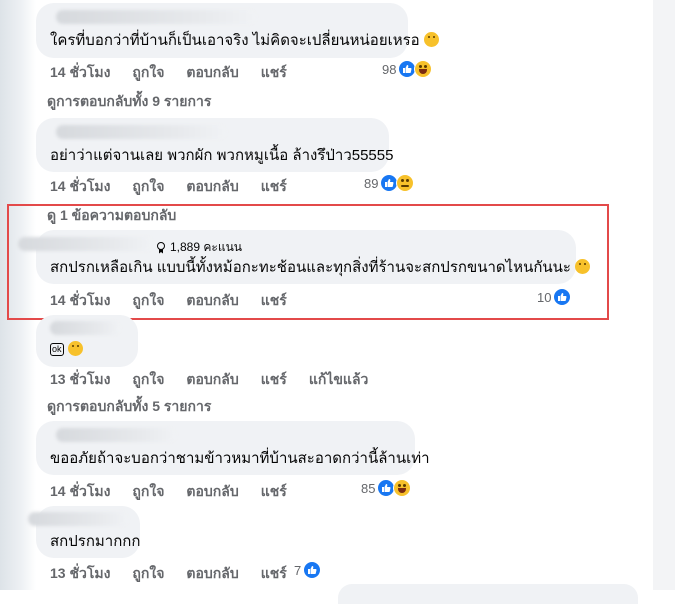 The height and width of the screenshot is (604, 675). What do you see at coordinates (368, 488) in the screenshot?
I see `reaction-count: 85` at bounding box center [368, 488].